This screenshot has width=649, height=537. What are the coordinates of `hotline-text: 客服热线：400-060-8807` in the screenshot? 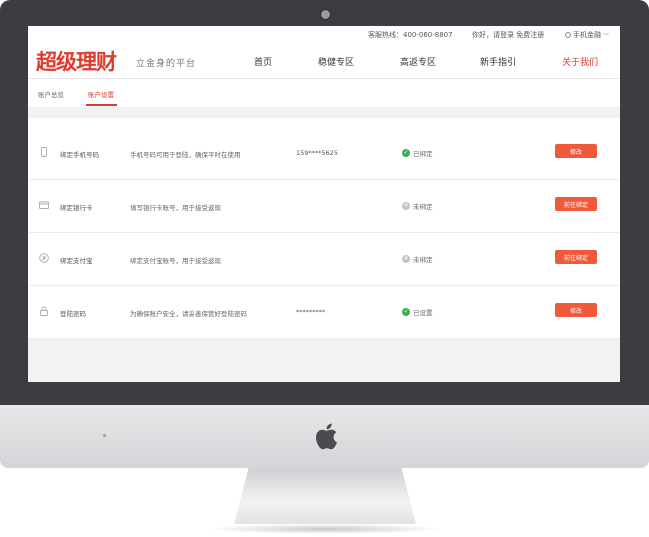 It's located at (410, 35).